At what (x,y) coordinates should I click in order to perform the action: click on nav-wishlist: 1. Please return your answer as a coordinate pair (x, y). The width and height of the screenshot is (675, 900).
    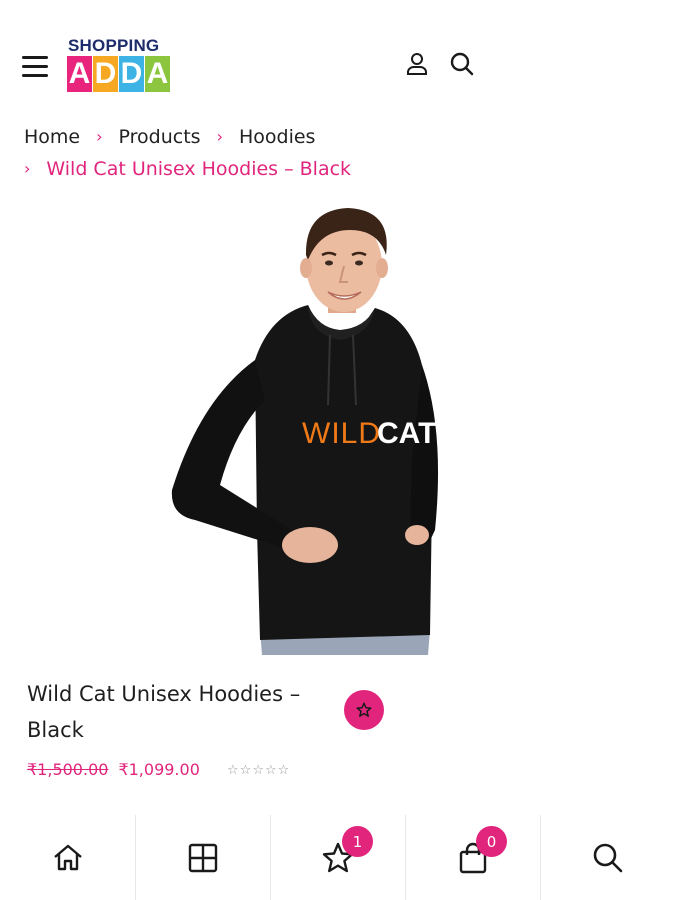
    Looking at the image, I should click on (337, 857).